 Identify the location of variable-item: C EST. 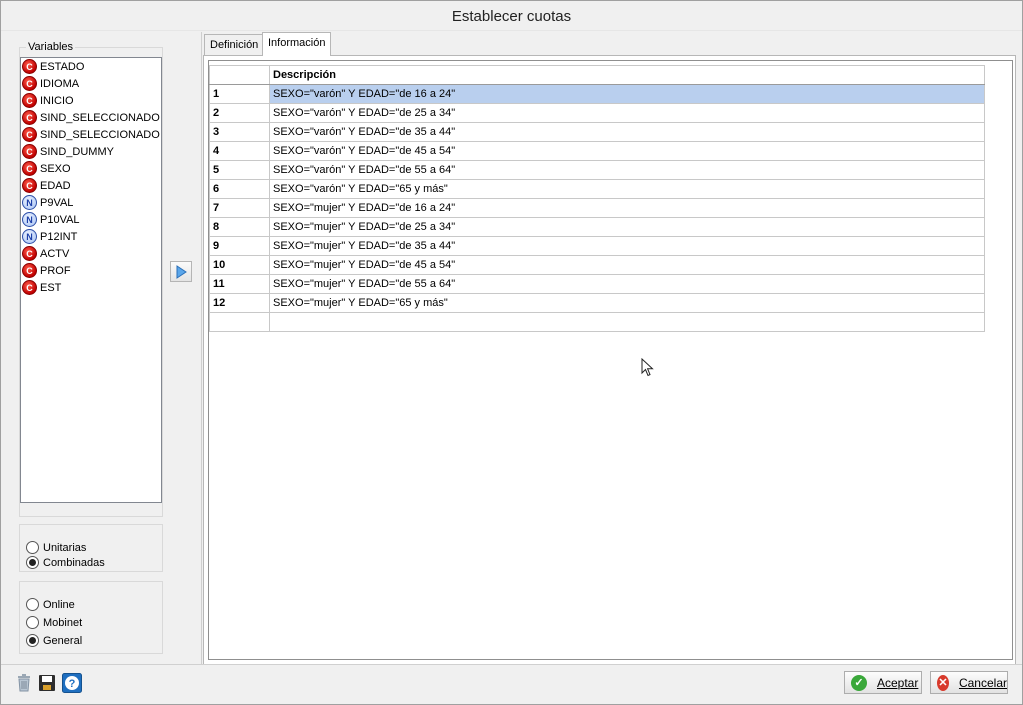
(91, 287).